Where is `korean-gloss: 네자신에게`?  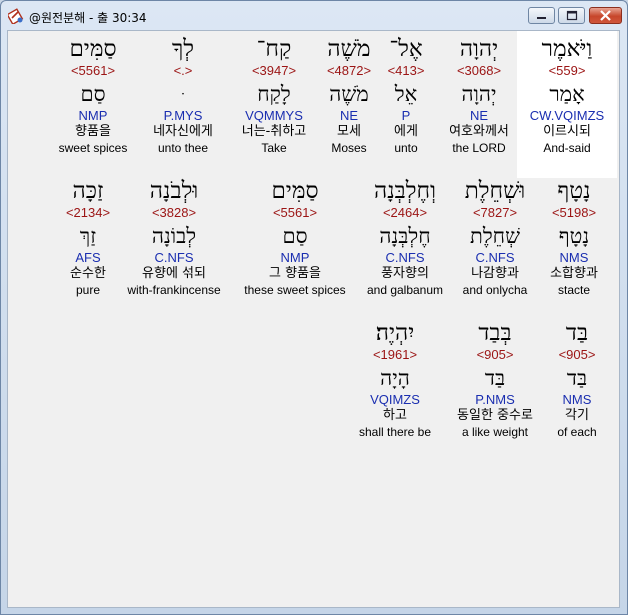 korean-gloss: 네자신에게 is located at coordinates (183, 131).